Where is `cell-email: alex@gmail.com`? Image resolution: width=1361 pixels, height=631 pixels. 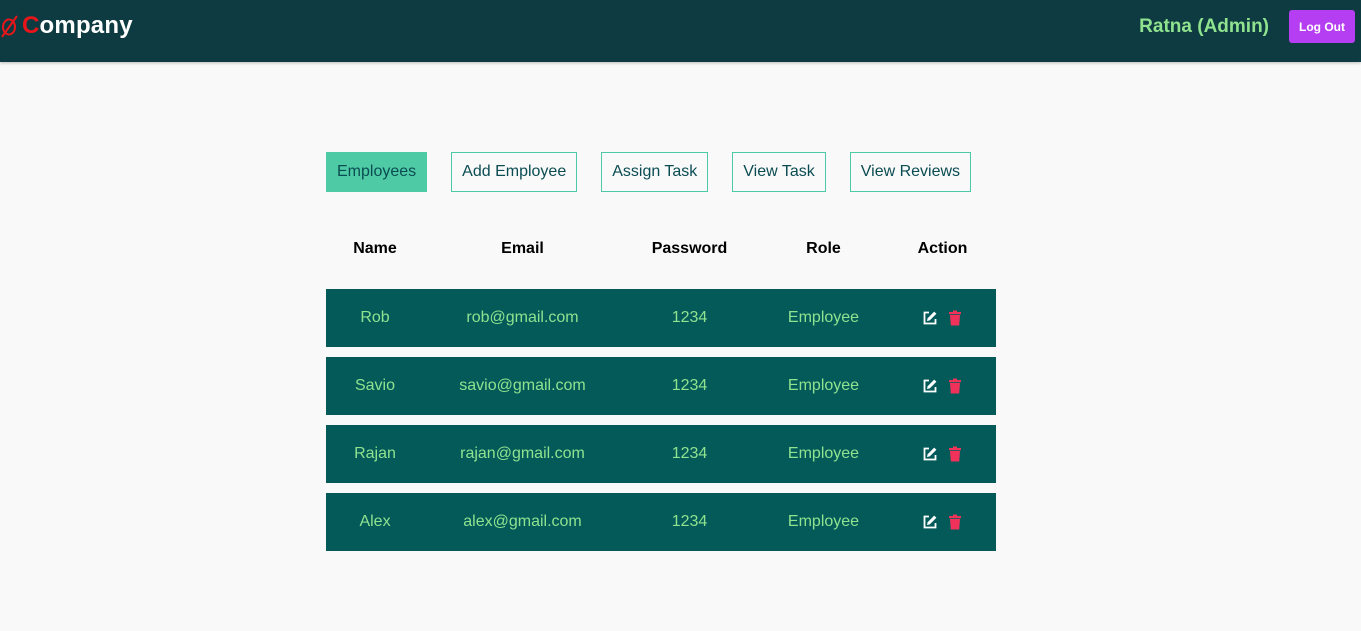 cell-email: alex@gmail.com is located at coordinates (522, 521).